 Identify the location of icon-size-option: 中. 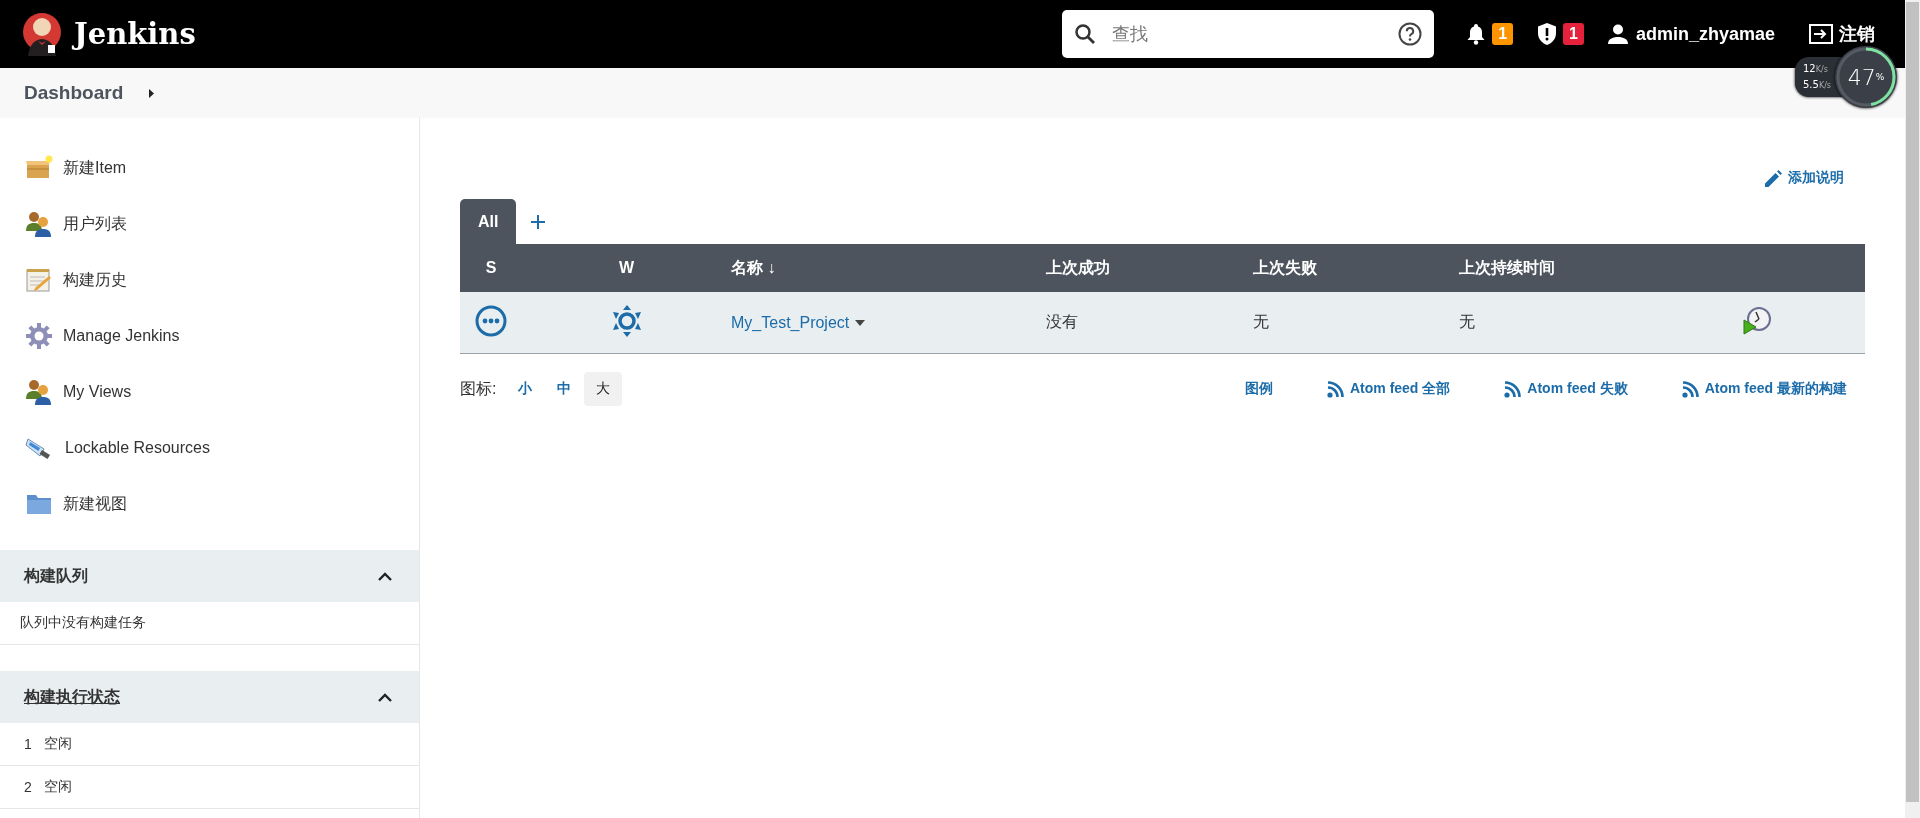
(564, 389).